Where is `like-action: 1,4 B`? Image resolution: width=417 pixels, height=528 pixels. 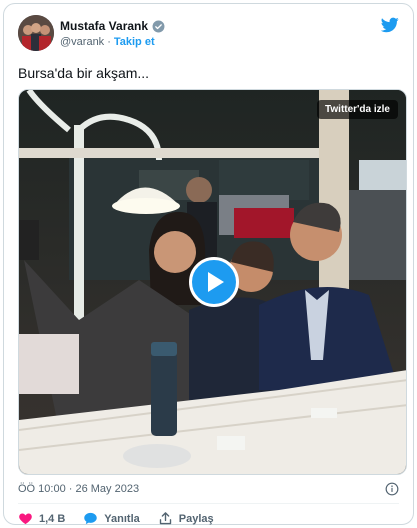 like-action: 1,4 B is located at coordinates (41, 518).